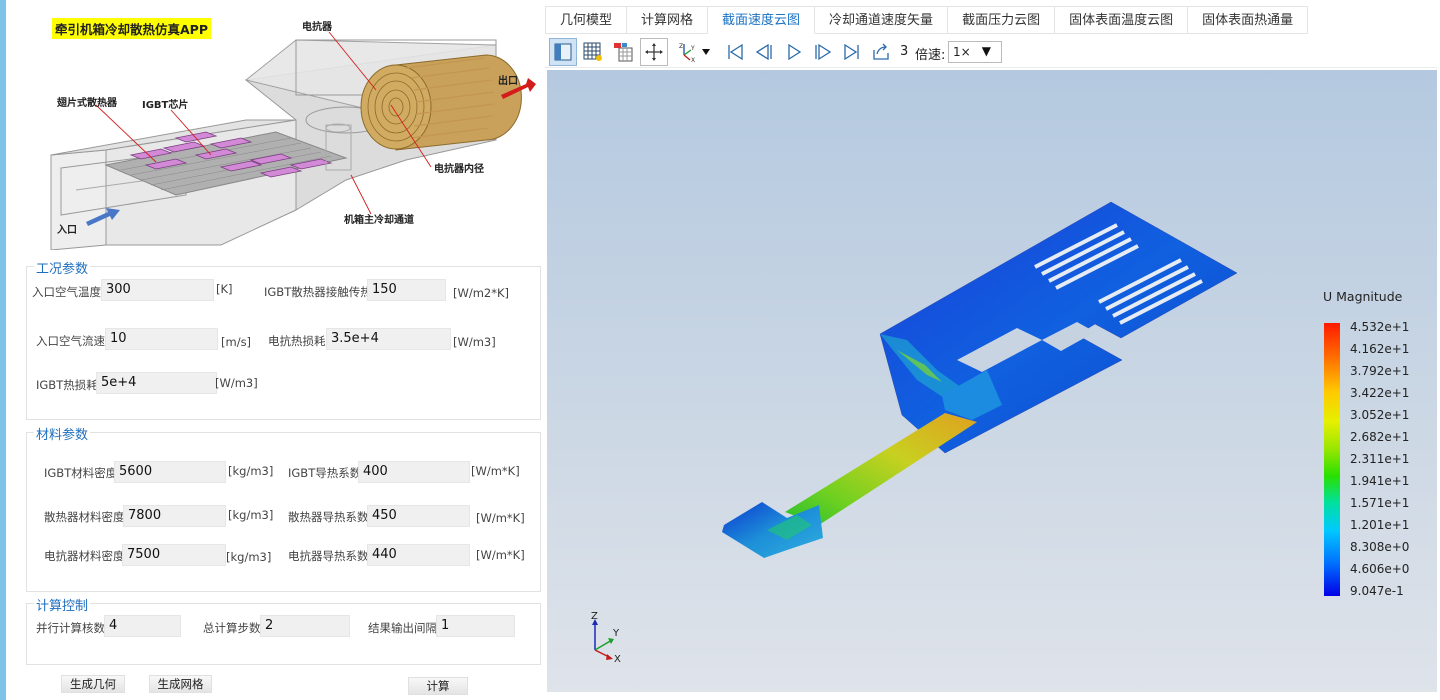  What do you see at coordinates (251, 471) in the screenshot?
I see `igbt-density-unit: [kg/m3]` at bounding box center [251, 471].